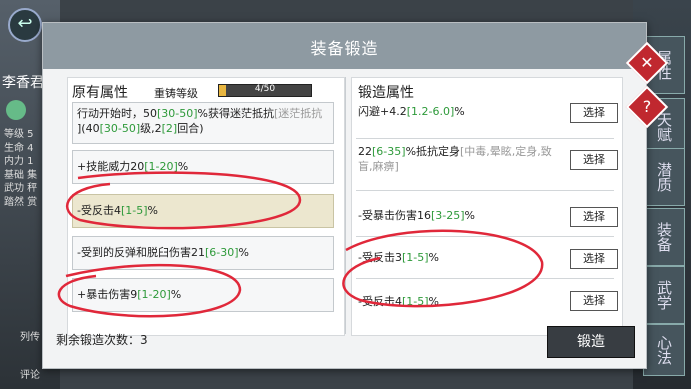 Image resolution: width=691 pixels, height=389 pixels. I want to click on annotation-circle-right, so click(443, 268).